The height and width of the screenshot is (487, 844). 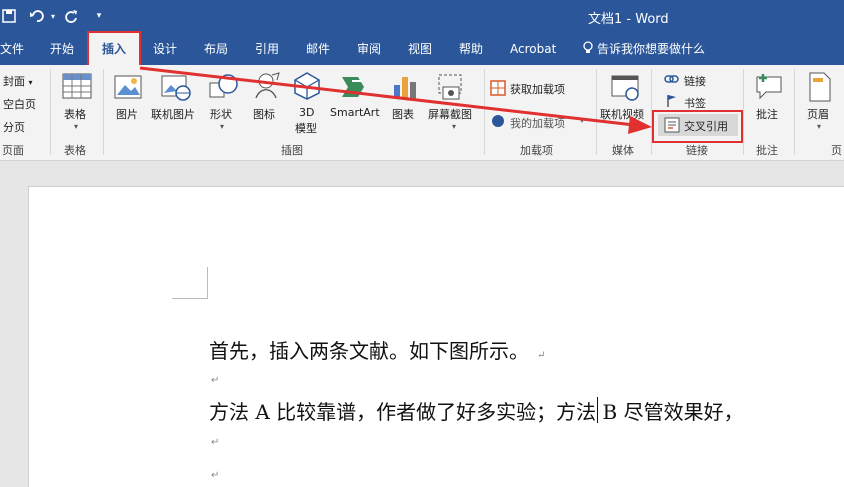 What do you see at coordinates (498, 121) in the screenshot?
I see `my-addins-icon` at bounding box center [498, 121].